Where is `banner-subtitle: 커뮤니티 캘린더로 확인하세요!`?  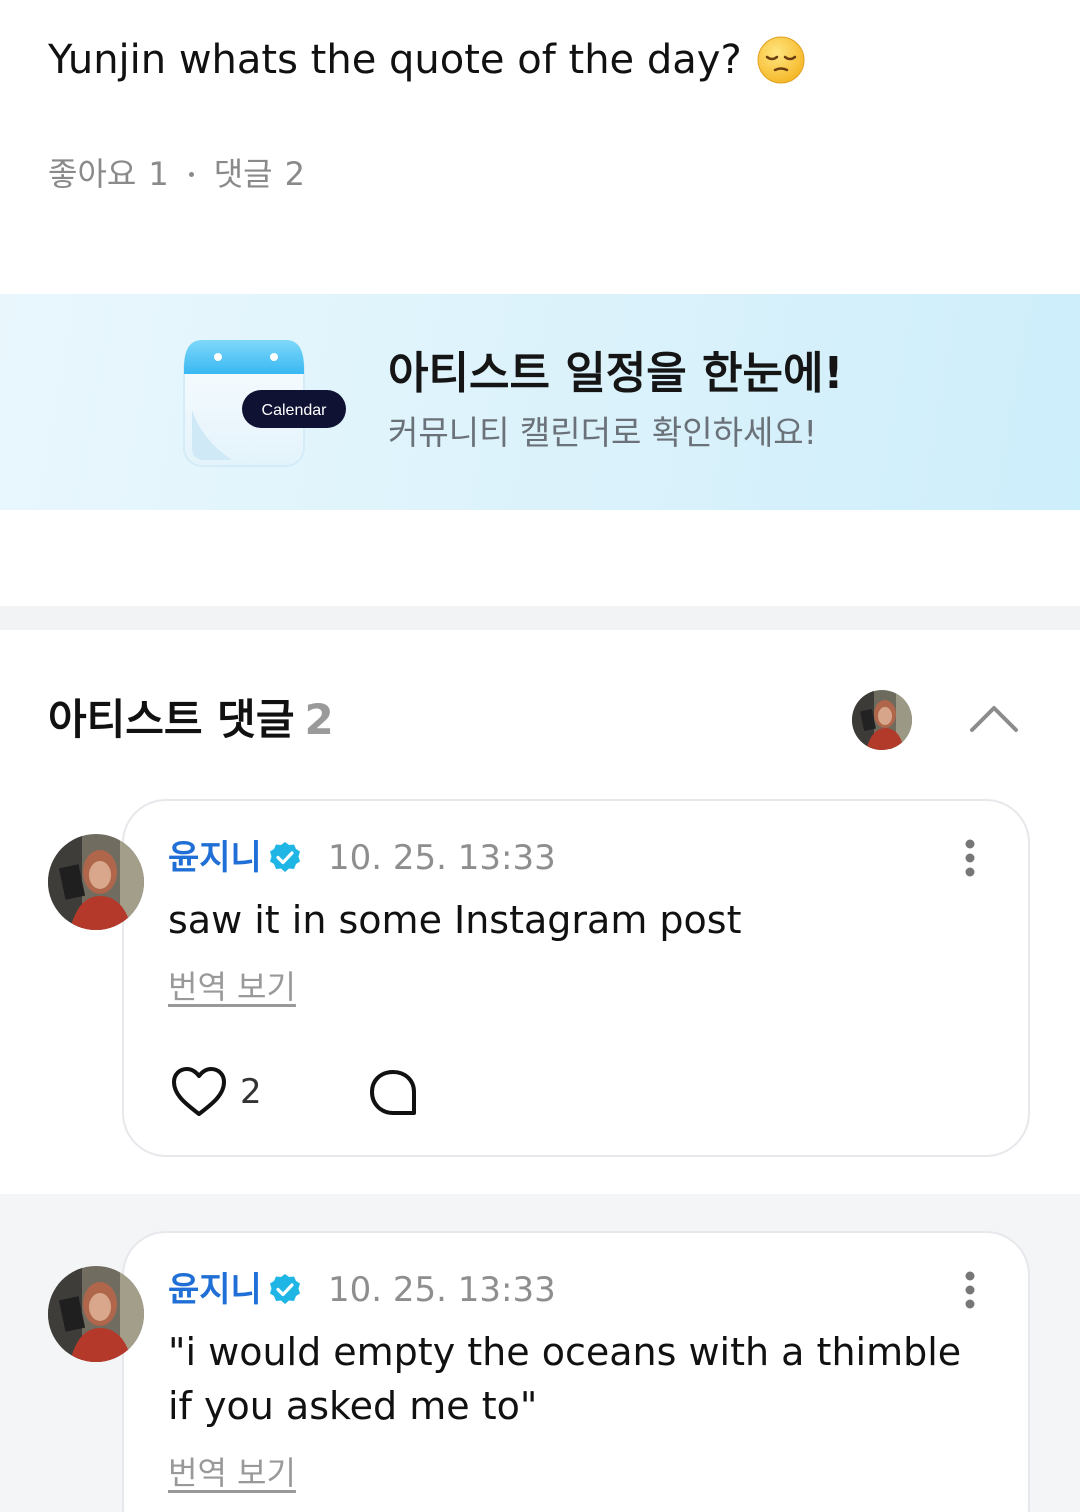
banner-subtitle: 커뮤니티 캘린더로 확인하세요! is located at coordinates (602, 432).